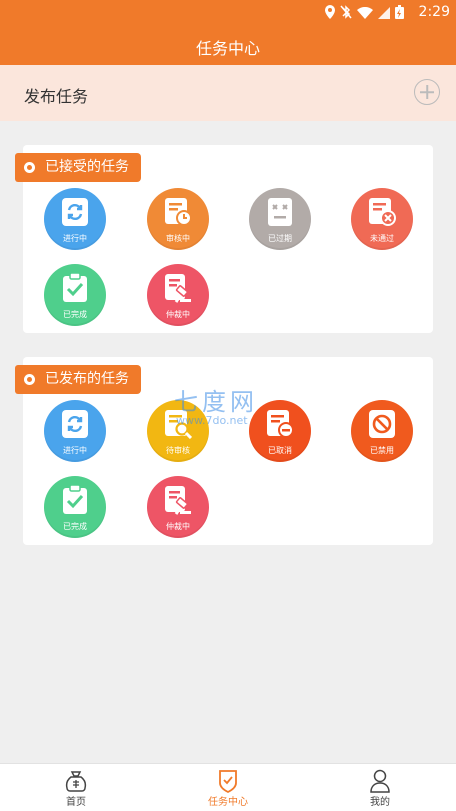  I want to click on received-rejected-label: 未通过, so click(382, 238).